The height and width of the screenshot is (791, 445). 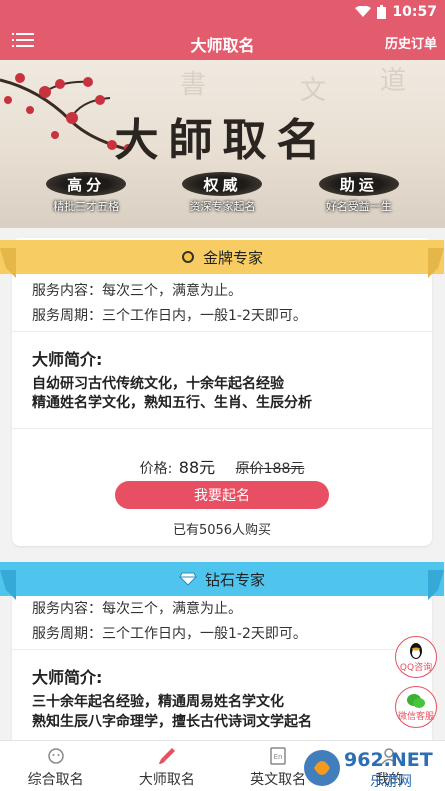 What do you see at coordinates (222, 140) in the screenshot?
I see `banner-title: 大師取名` at bounding box center [222, 140].